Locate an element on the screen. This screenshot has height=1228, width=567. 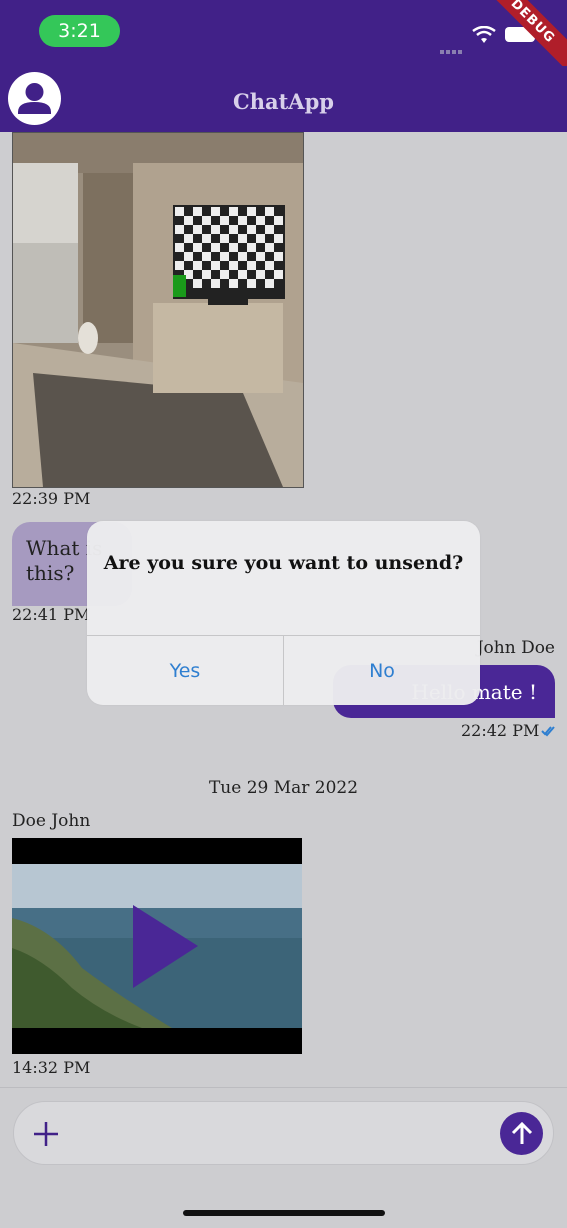
double-check-icon is located at coordinates (548, 731).